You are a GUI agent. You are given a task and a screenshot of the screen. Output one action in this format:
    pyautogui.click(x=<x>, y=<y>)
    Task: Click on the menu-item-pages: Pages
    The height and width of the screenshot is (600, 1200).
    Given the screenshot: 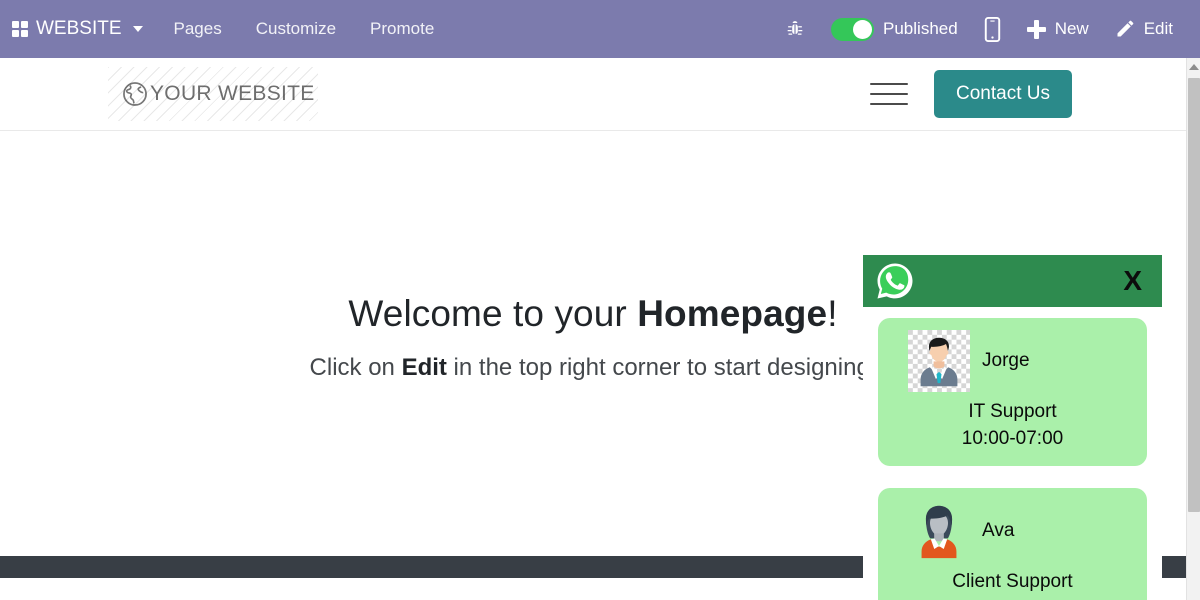 What is the action you would take?
    pyautogui.click(x=198, y=29)
    